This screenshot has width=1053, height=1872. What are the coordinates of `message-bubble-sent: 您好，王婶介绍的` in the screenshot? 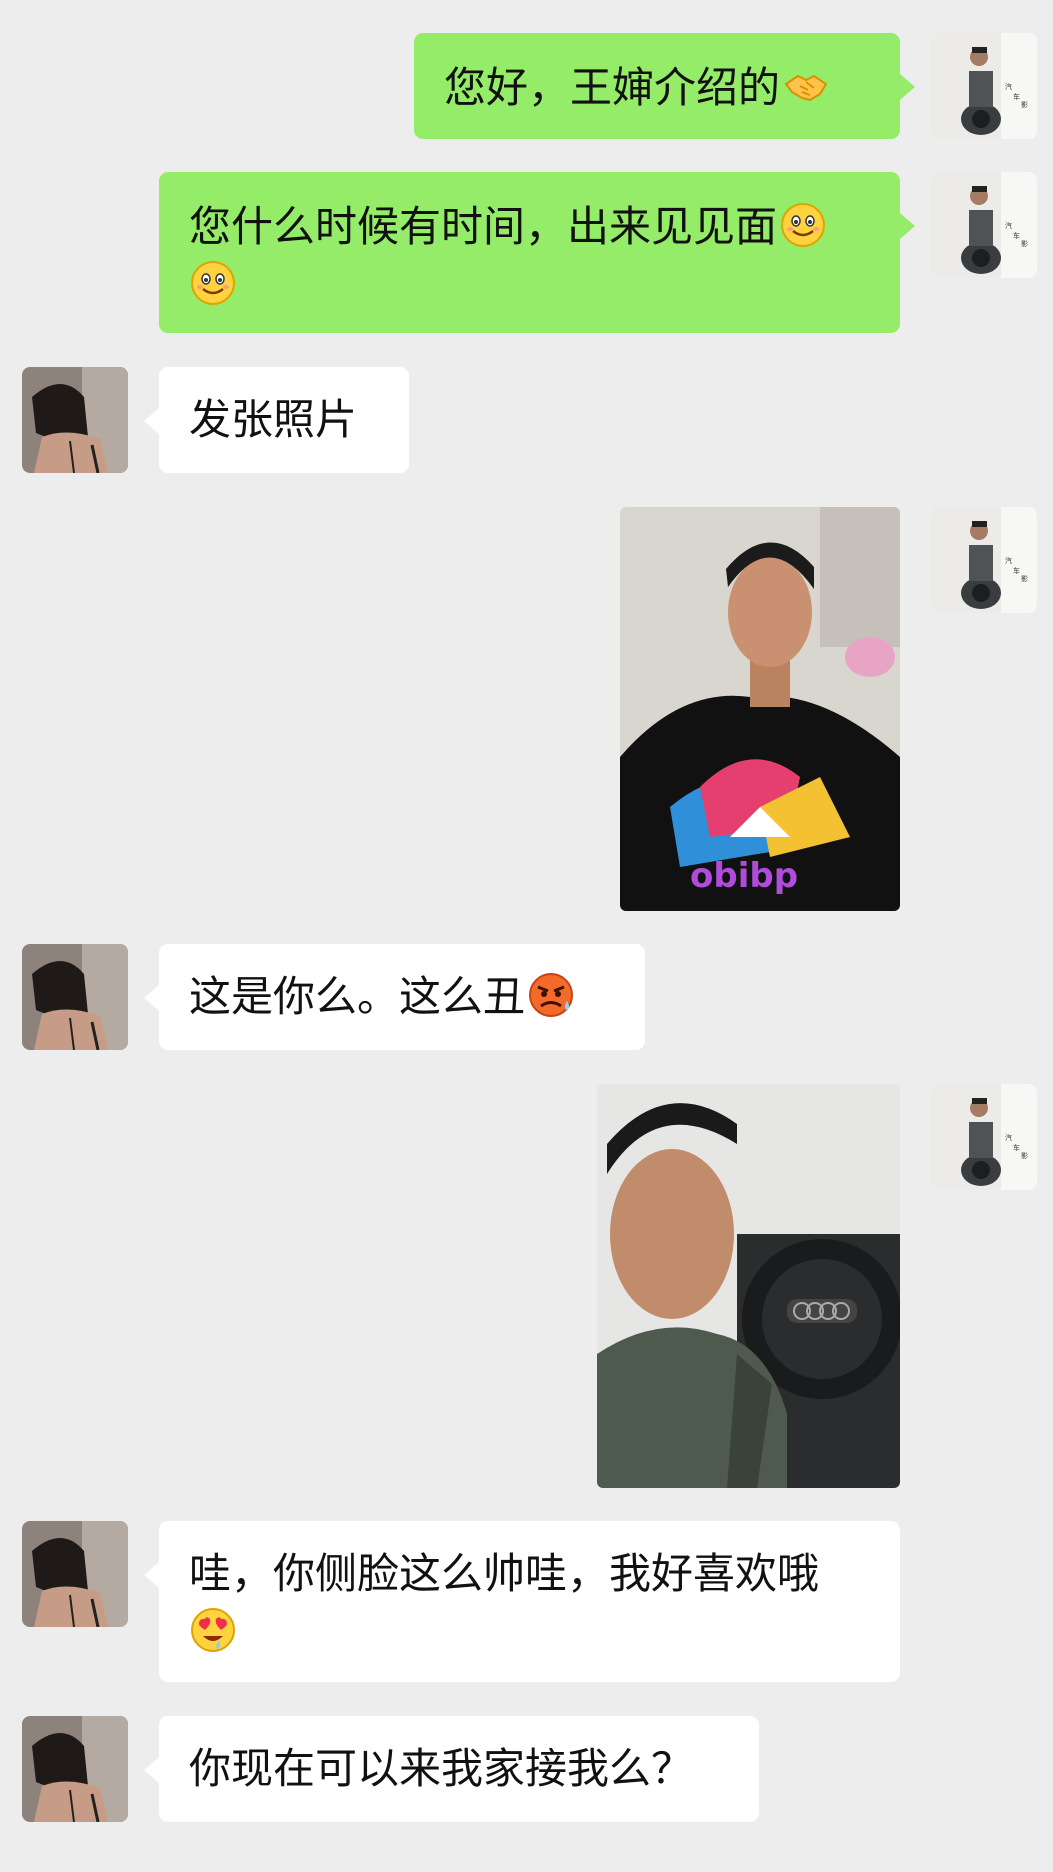 It's located at (657, 86).